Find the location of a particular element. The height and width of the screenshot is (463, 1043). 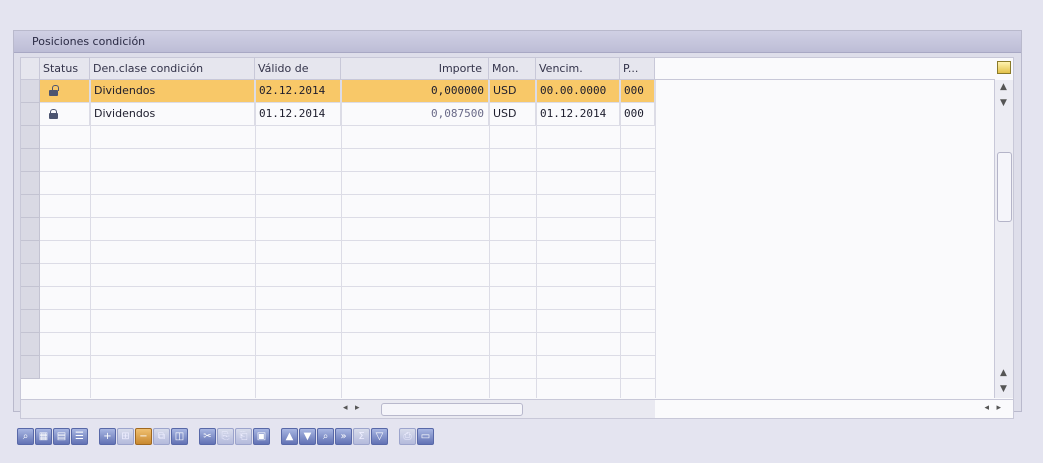

column-header-due-date: Vencim. is located at coordinates (578, 69).